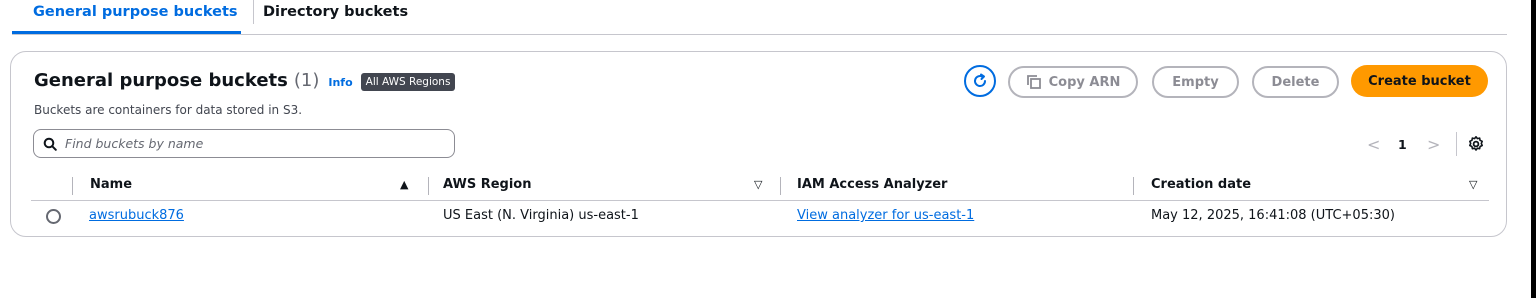 The image size is (1536, 298). I want to click on empty-button: Empty, so click(1195, 82).